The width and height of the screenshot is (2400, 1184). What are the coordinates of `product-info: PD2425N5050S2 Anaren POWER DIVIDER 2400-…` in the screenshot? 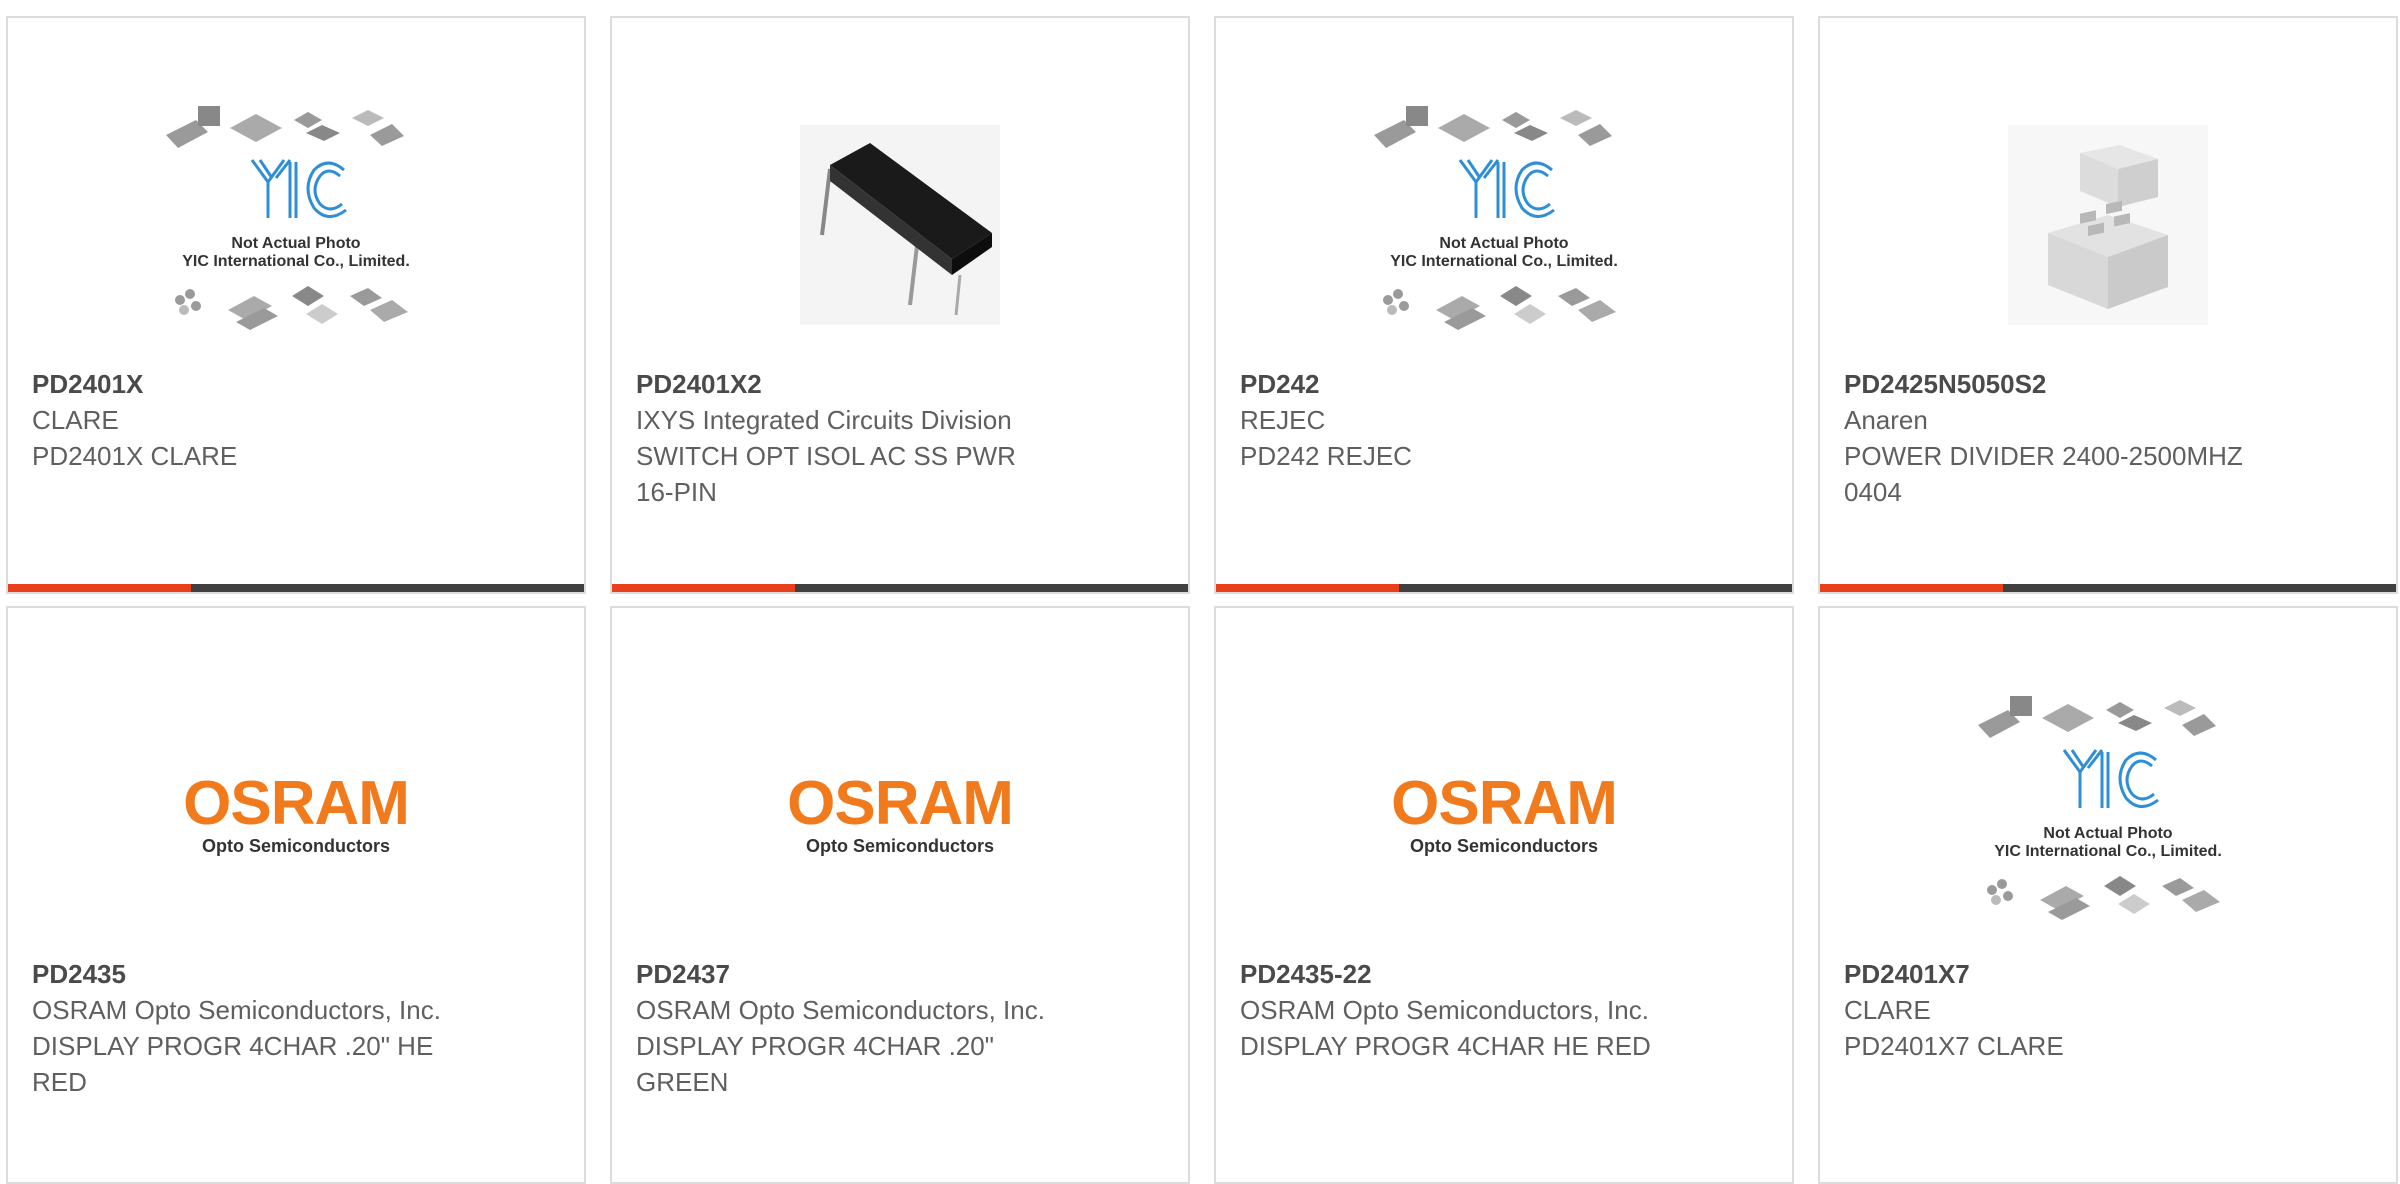 It's located at (2054, 438).